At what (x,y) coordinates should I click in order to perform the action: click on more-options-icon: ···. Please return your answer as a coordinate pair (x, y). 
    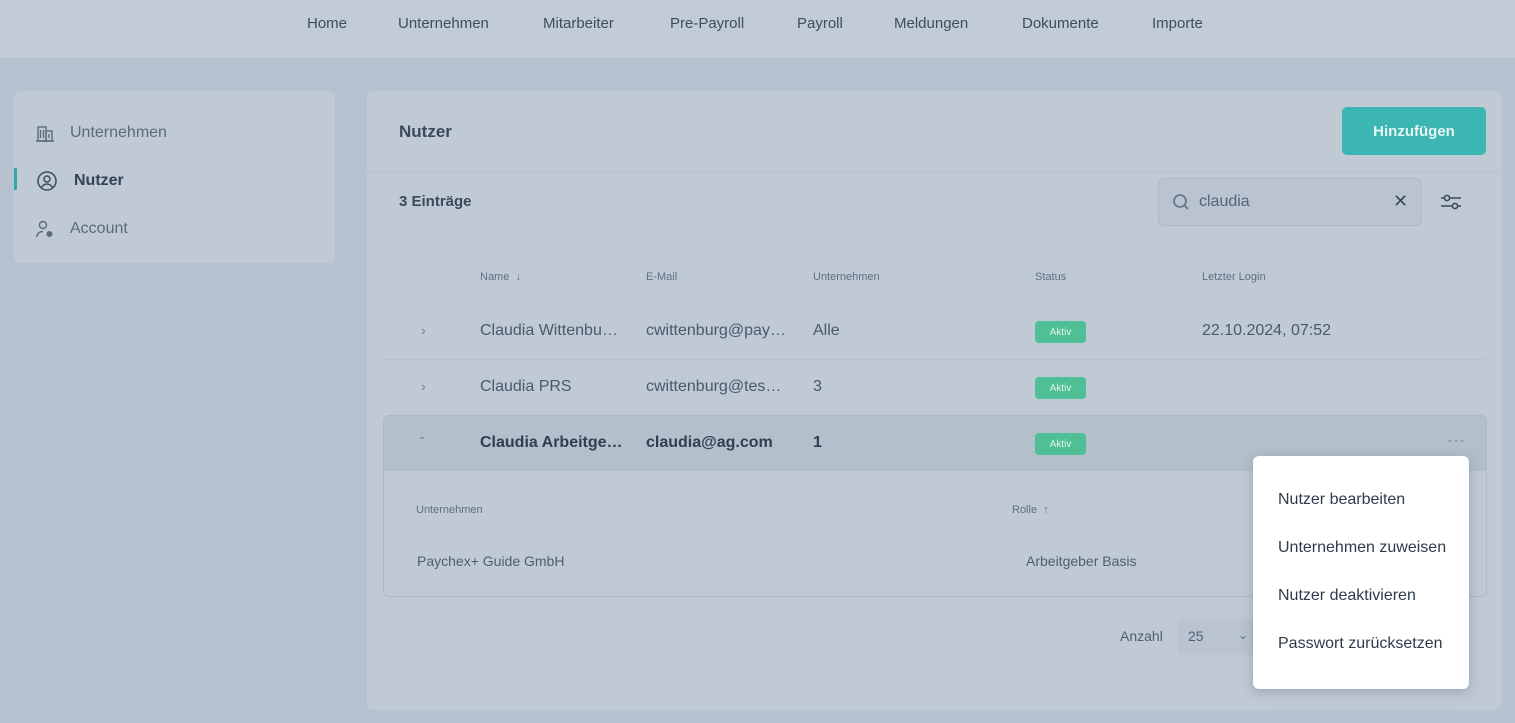
    Looking at the image, I should click on (1456, 441).